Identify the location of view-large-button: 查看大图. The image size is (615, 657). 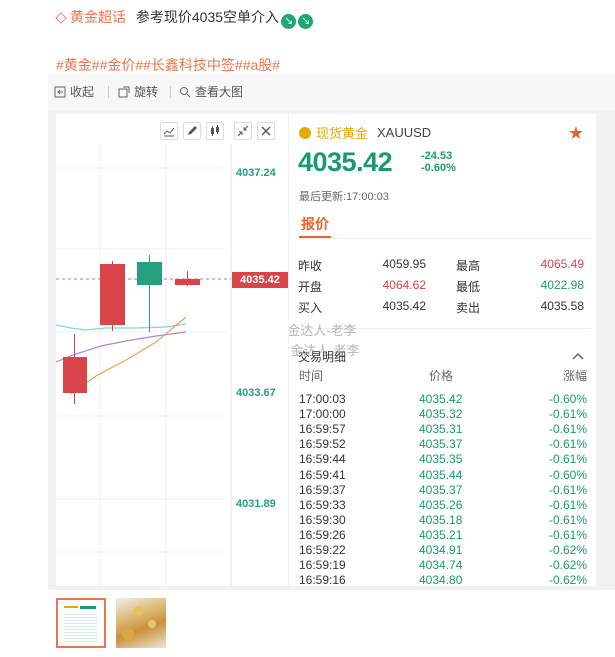
(211, 91).